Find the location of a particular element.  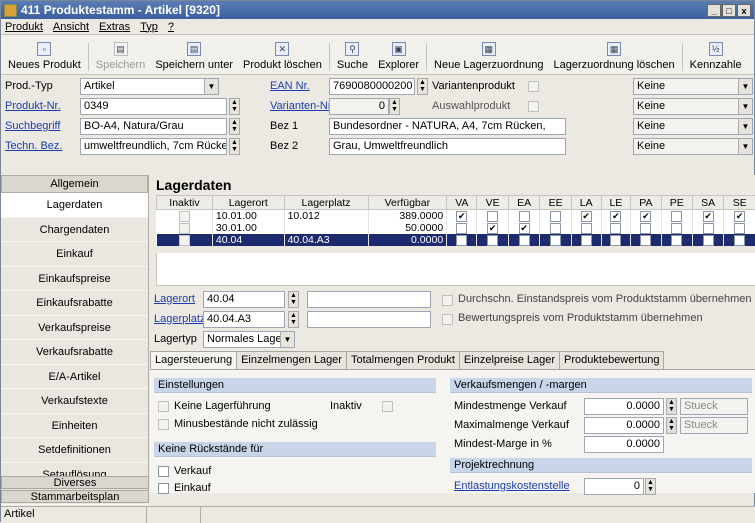

mindestmenge-spinner: ▲▼ is located at coordinates (671, 406).